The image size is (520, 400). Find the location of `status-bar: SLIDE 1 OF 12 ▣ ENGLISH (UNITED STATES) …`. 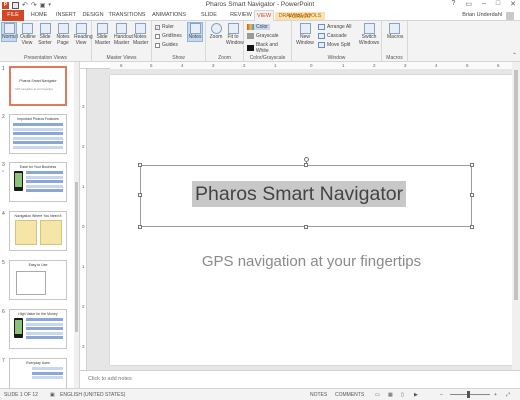

status-bar: SLIDE 1 OF 12 ▣ ENGLISH (UNITED STATES) … is located at coordinates (260, 394).